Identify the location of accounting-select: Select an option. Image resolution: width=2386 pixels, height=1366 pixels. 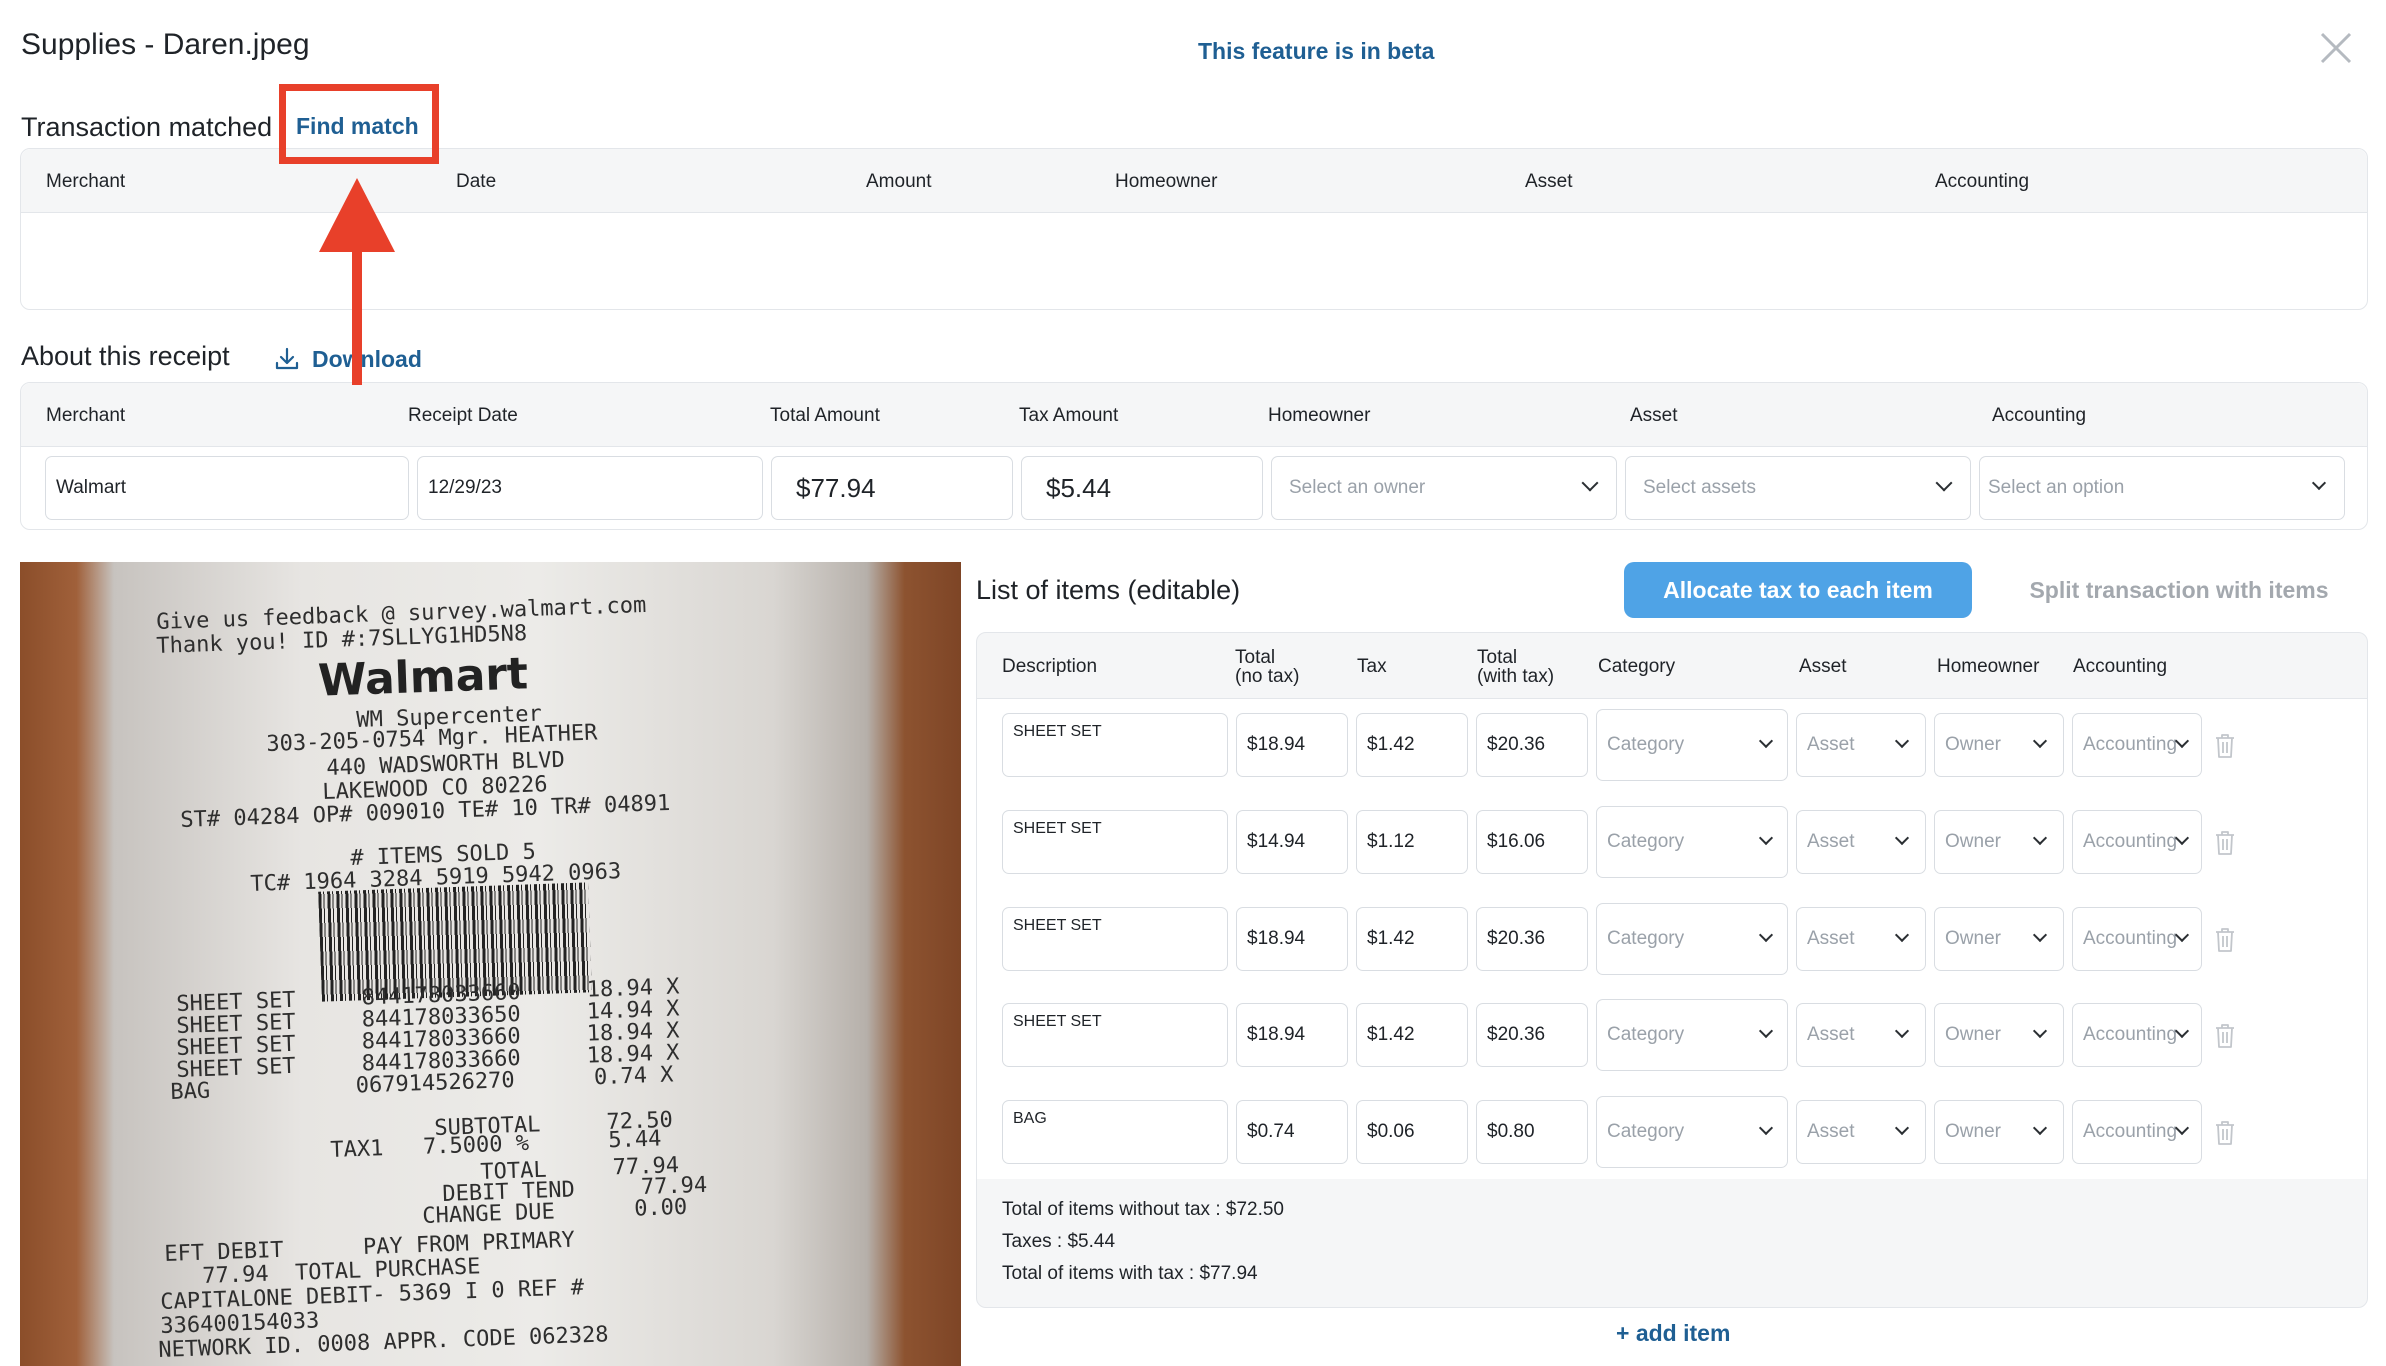
(2162, 488).